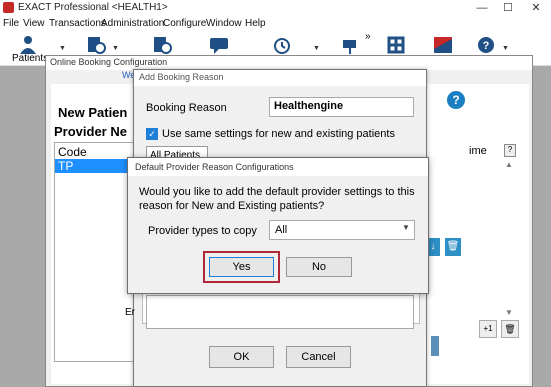 The image size is (551, 387). I want to click on chart-icon, so click(443, 45).